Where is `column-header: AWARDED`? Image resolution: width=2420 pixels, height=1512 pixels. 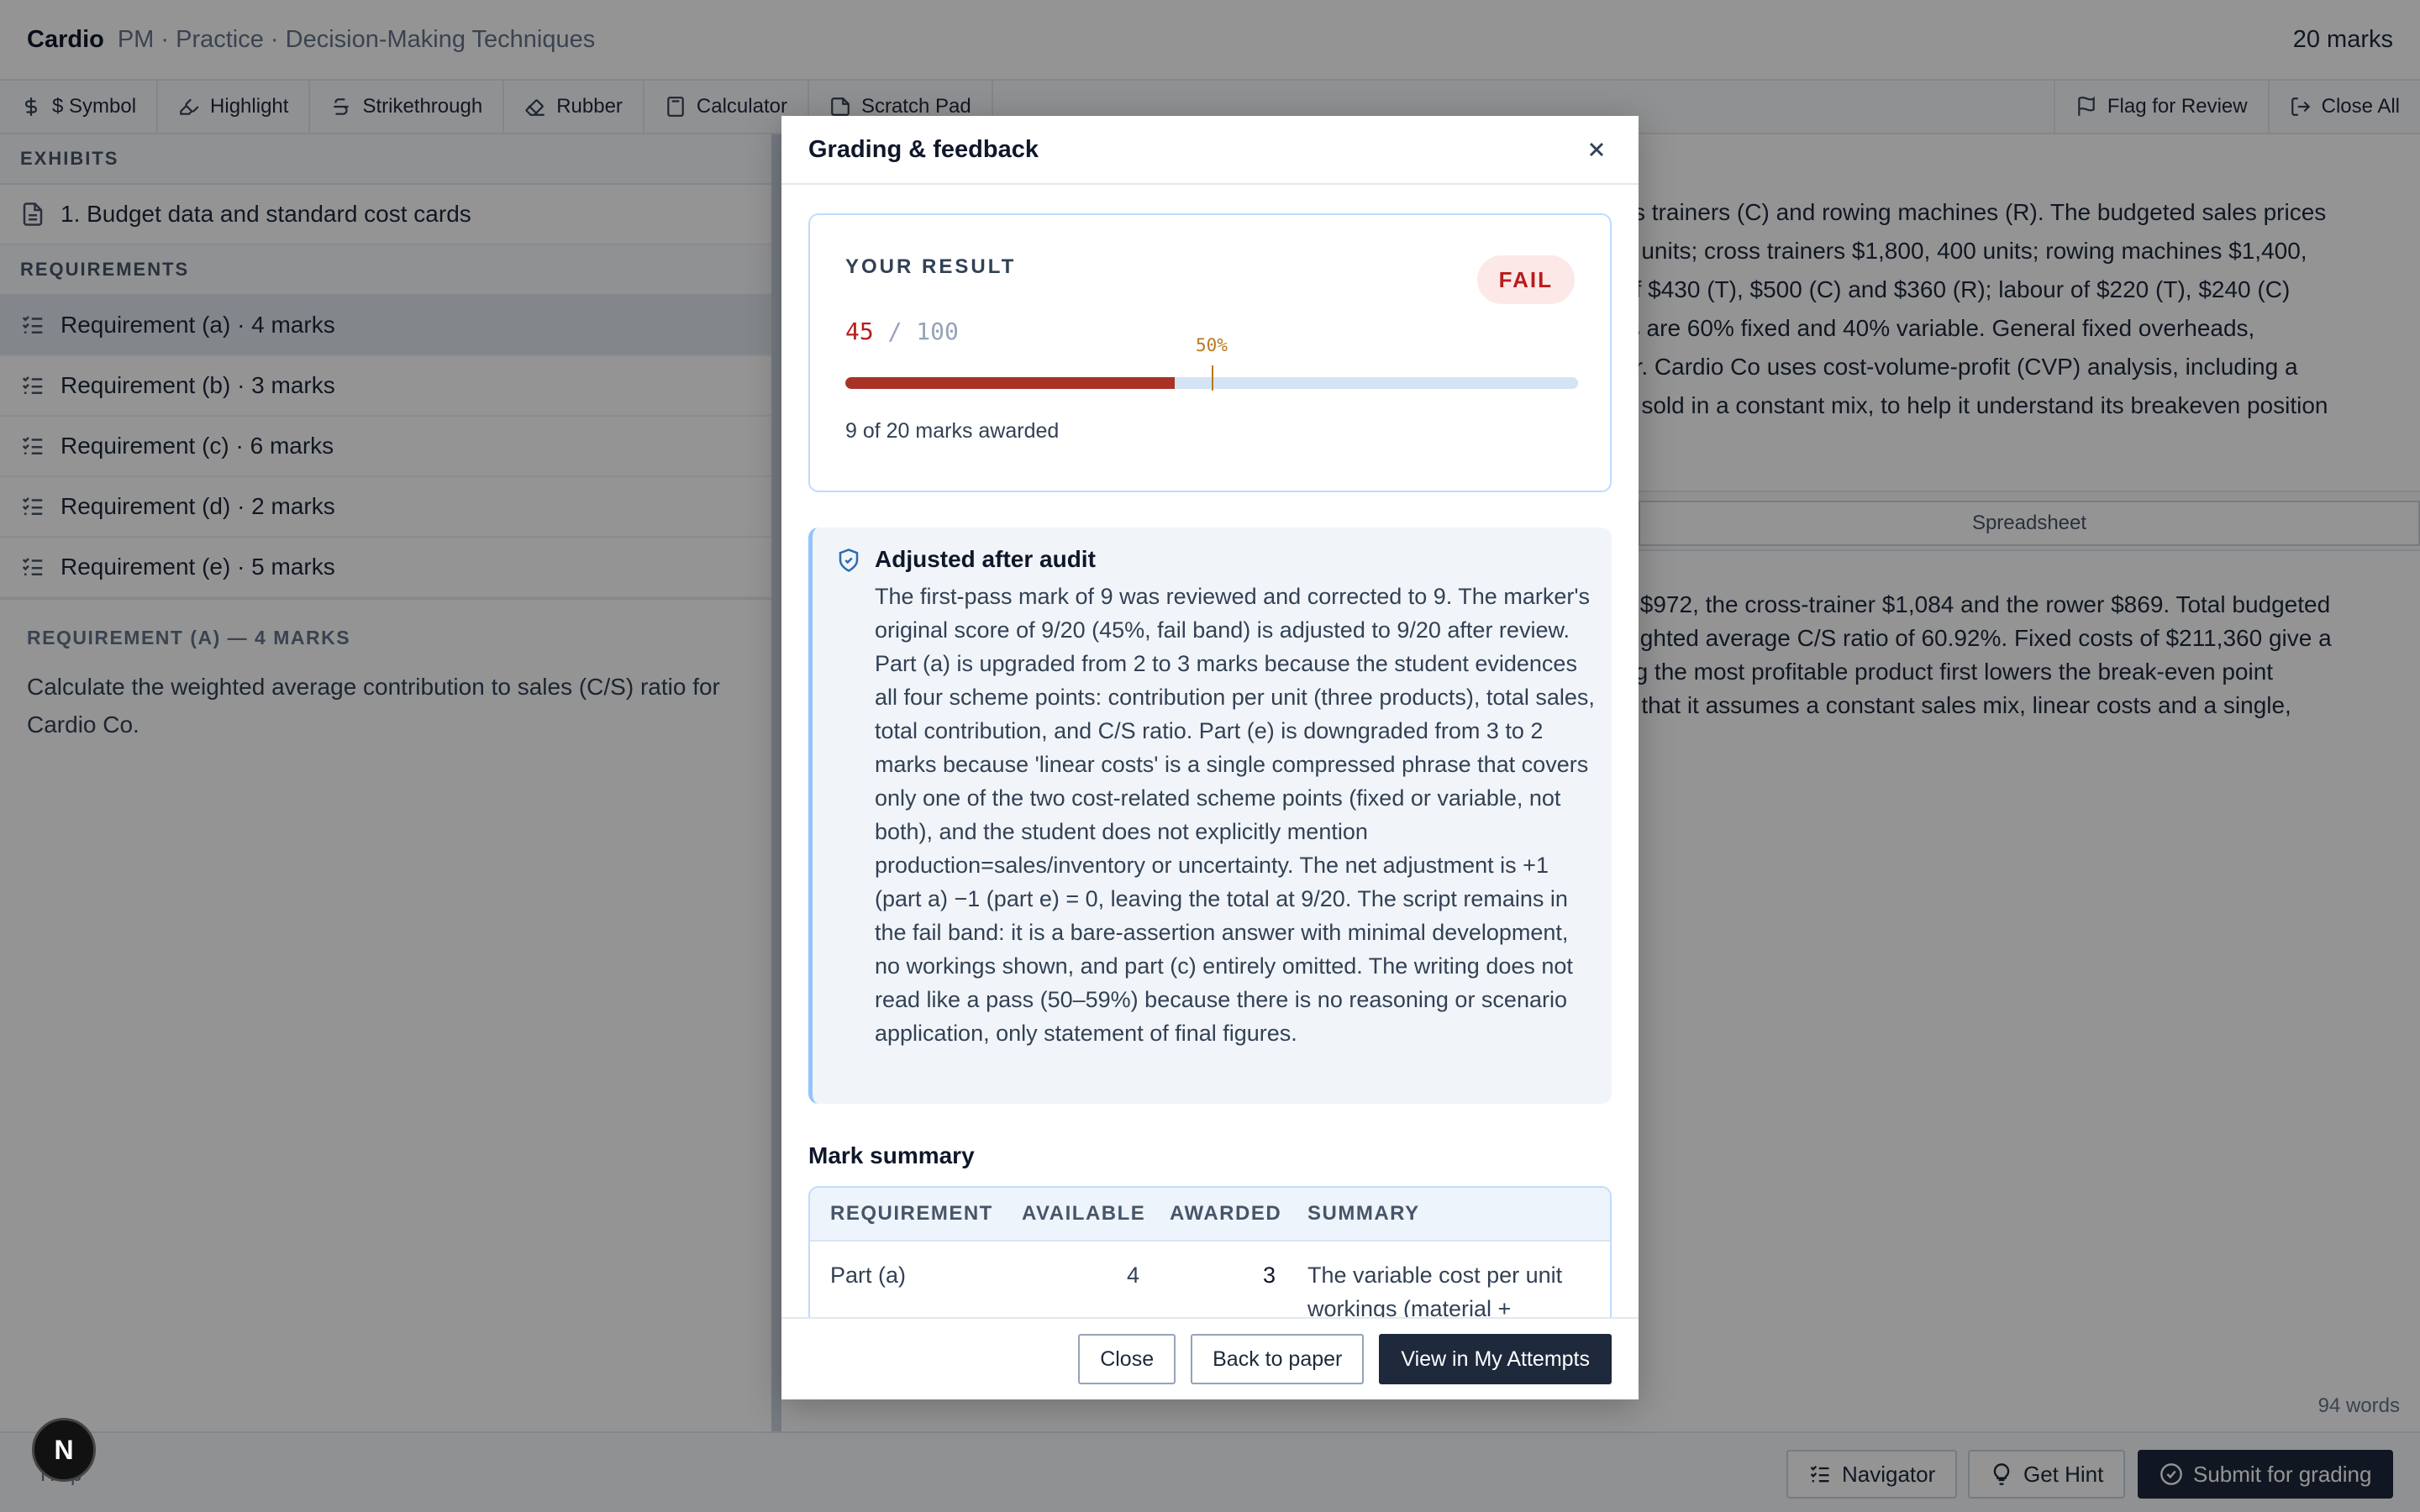 column-header: AWARDED is located at coordinates (1226, 1213).